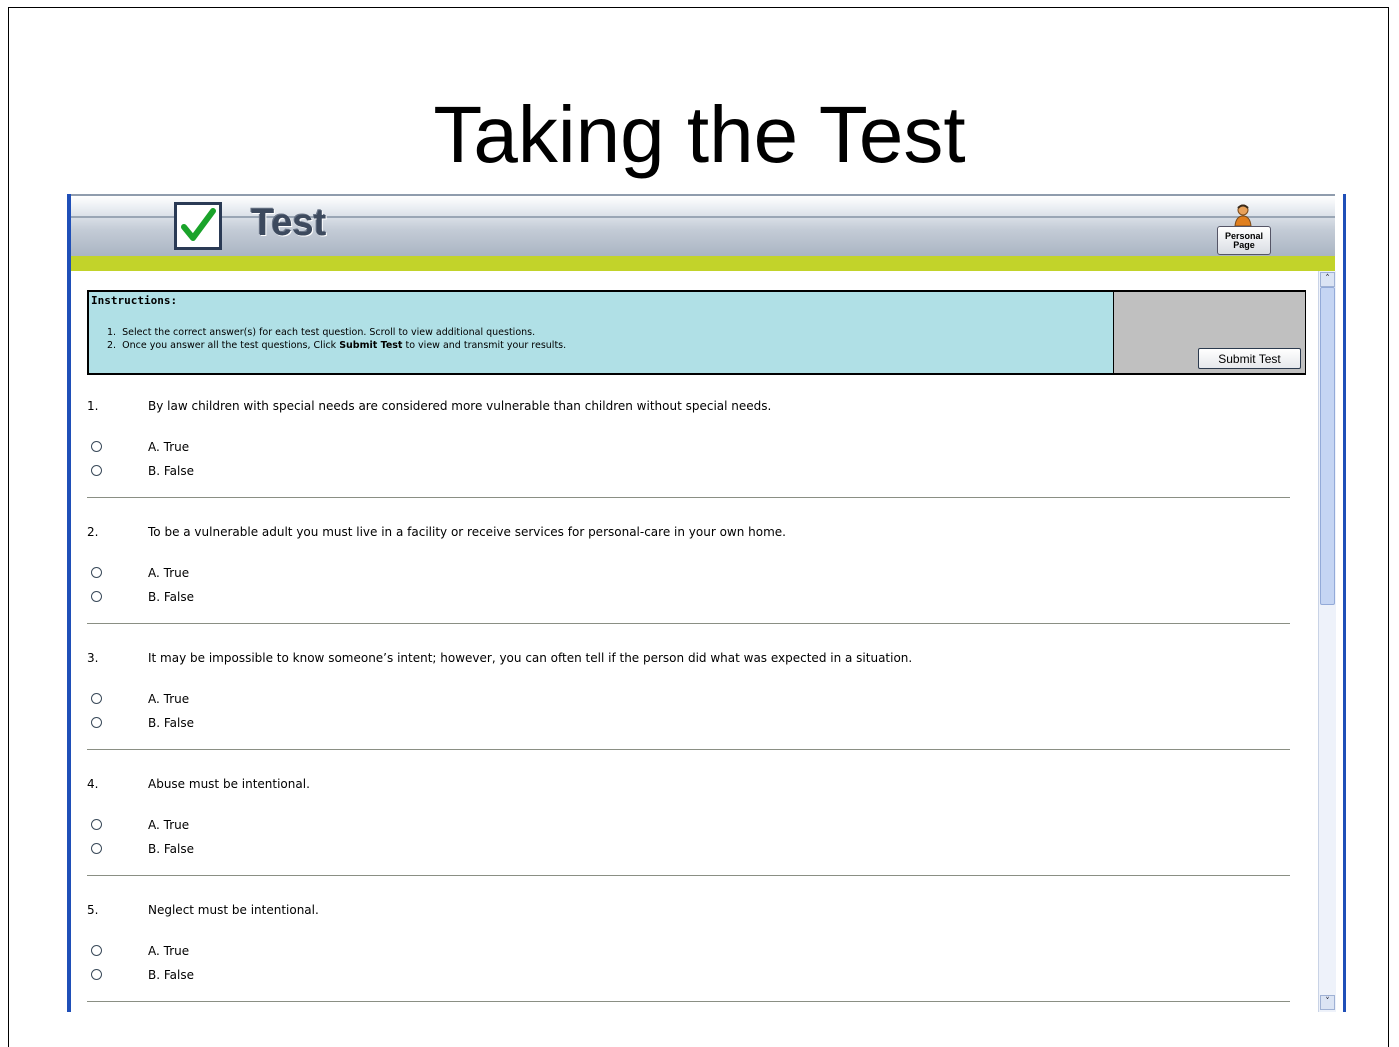 The height and width of the screenshot is (1047, 1399). What do you see at coordinates (1344, 603) in the screenshot?
I see `window-right-border` at bounding box center [1344, 603].